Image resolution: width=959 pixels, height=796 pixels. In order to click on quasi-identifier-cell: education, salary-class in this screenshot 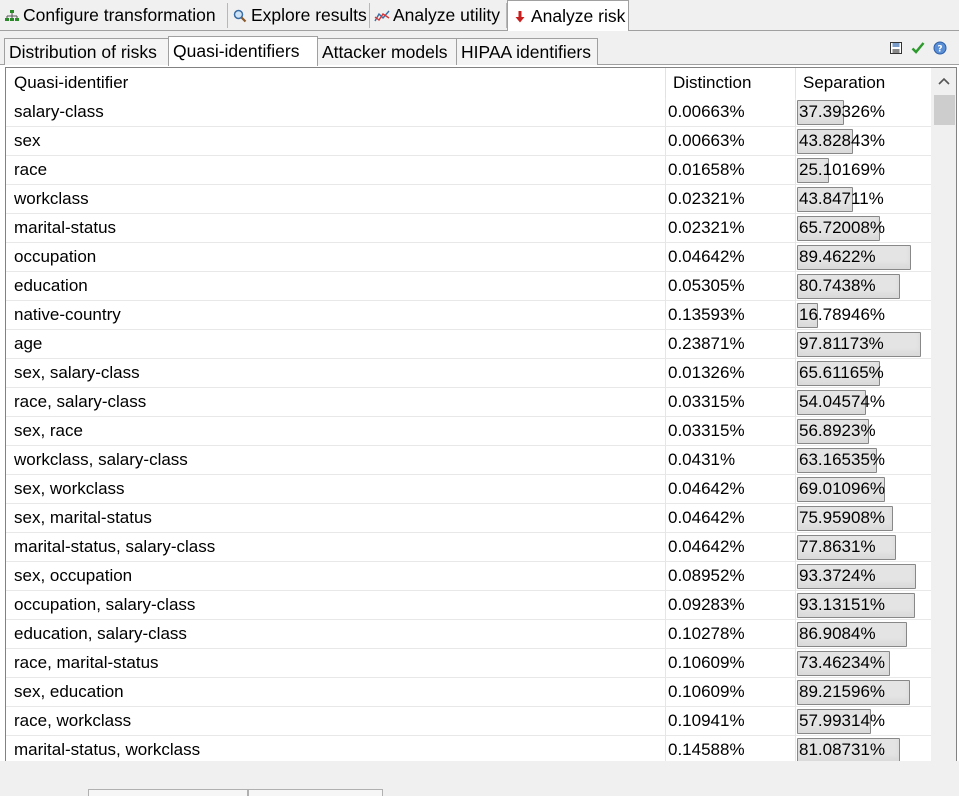, I will do `click(100, 633)`.